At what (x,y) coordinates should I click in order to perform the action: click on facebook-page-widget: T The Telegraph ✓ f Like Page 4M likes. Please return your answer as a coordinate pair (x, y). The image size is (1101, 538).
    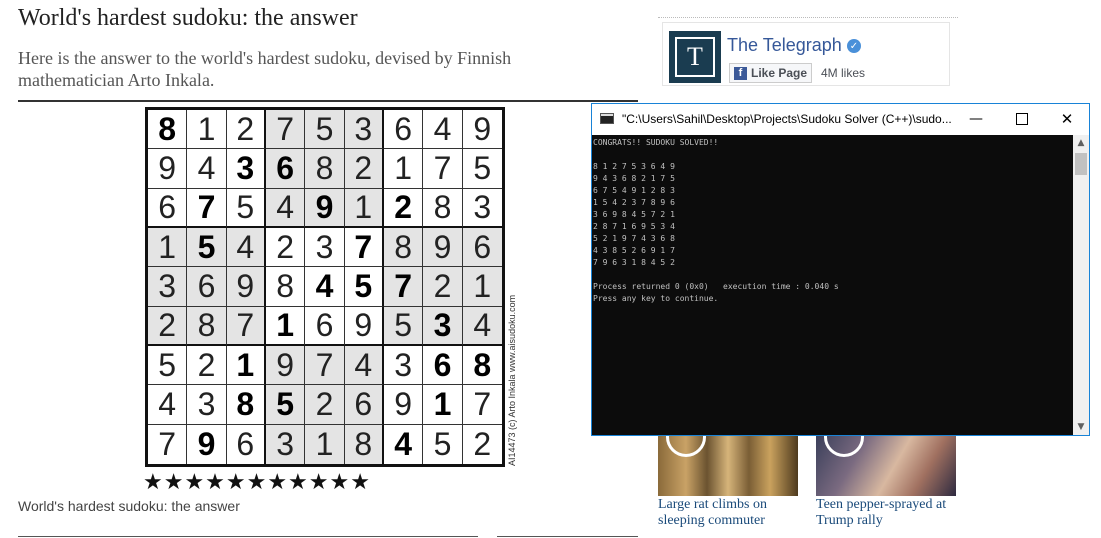
    Looking at the image, I should click on (808, 52).